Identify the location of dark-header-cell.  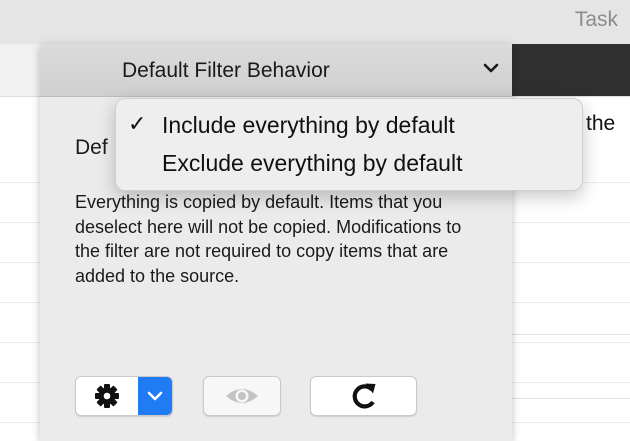
(571, 70).